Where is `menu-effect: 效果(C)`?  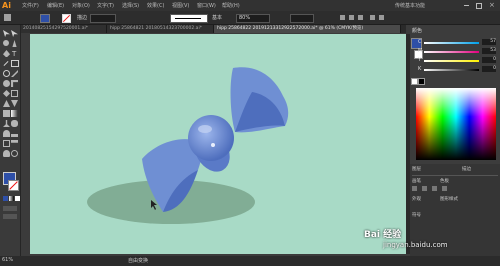 menu-effect: 效果(C) is located at coordinates (155, 5).